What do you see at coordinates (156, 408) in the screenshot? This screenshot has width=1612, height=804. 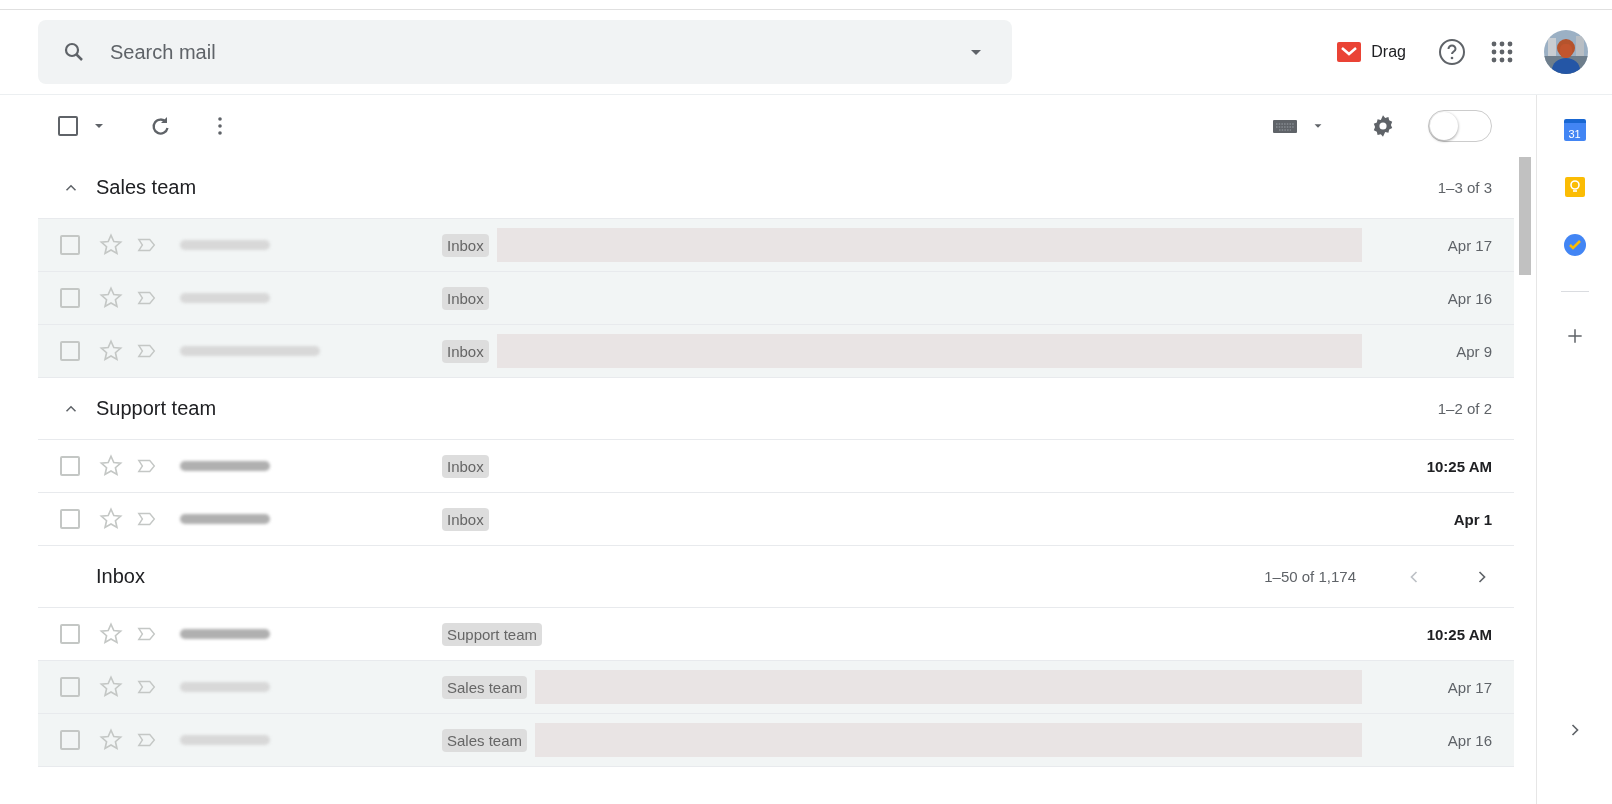 I see `section-title: Support team` at bounding box center [156, 408].